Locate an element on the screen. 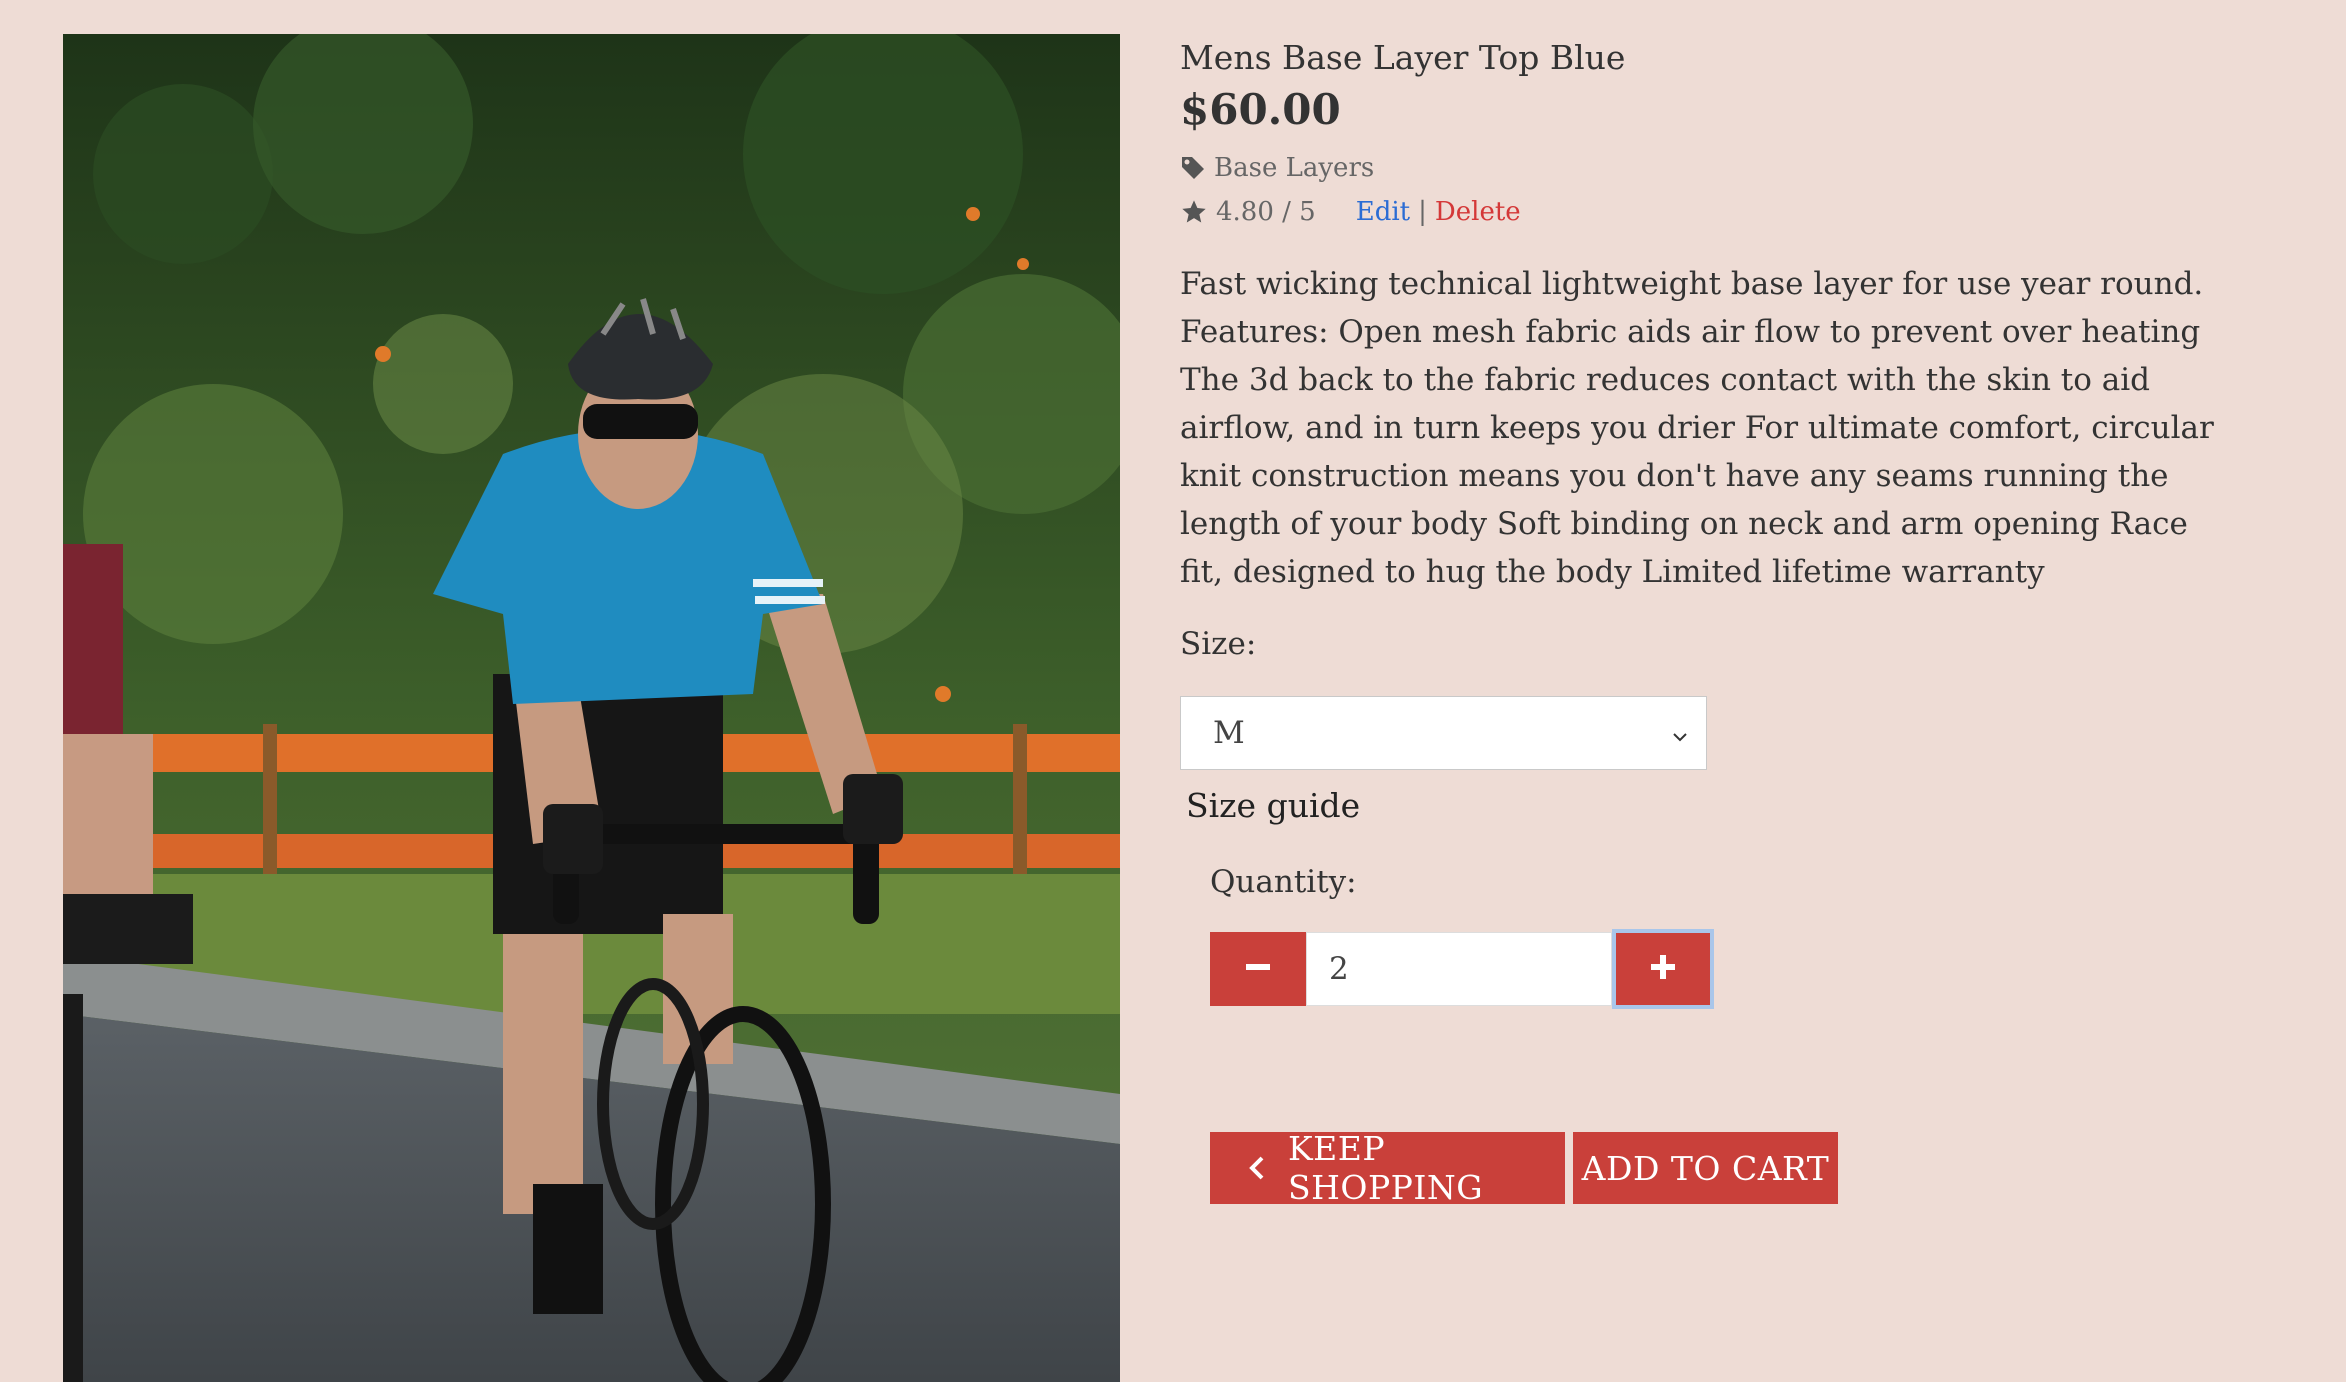 This screenshot has height=1382, width=2346. star-icon is located at coordinates (1194, 212).